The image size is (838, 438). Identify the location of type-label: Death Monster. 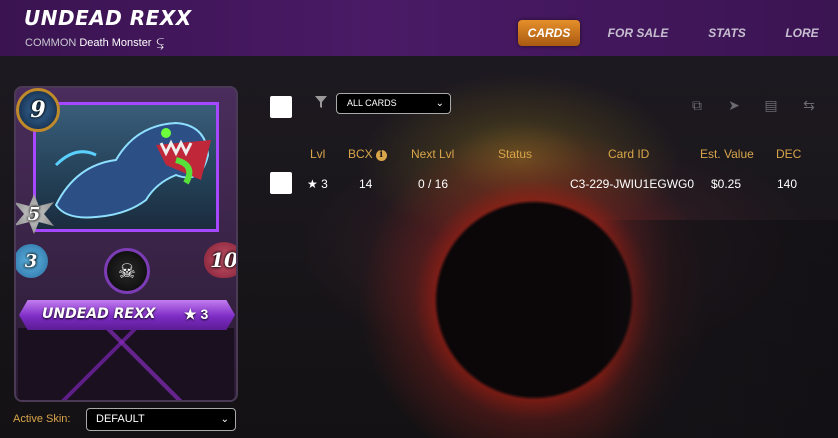
(115, 43).